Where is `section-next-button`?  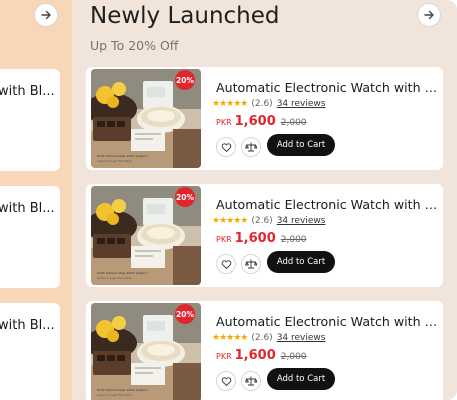 section-next-button is located at coordinates (429, 15).